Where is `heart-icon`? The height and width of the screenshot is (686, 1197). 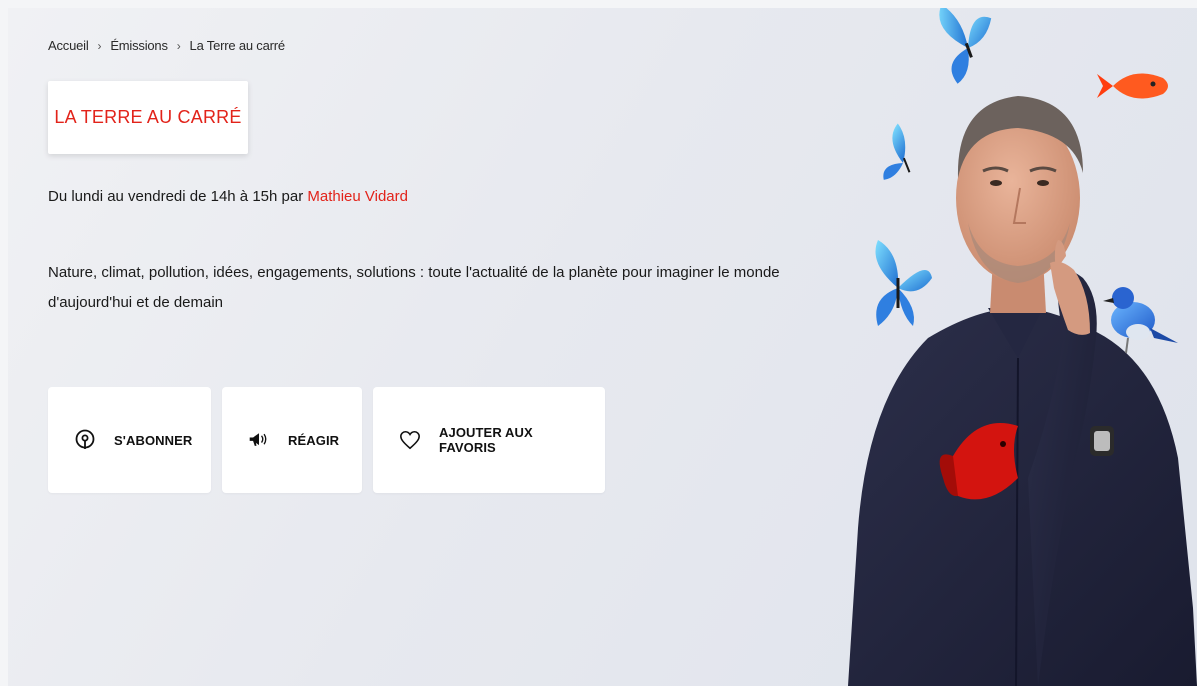
heart-icon is located at coordinates (410, 440).